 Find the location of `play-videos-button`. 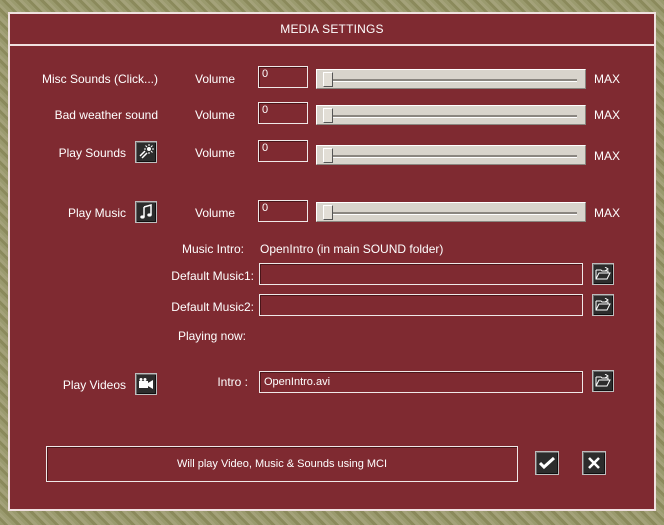

play-videos-button is located at coordinates (146, 384).